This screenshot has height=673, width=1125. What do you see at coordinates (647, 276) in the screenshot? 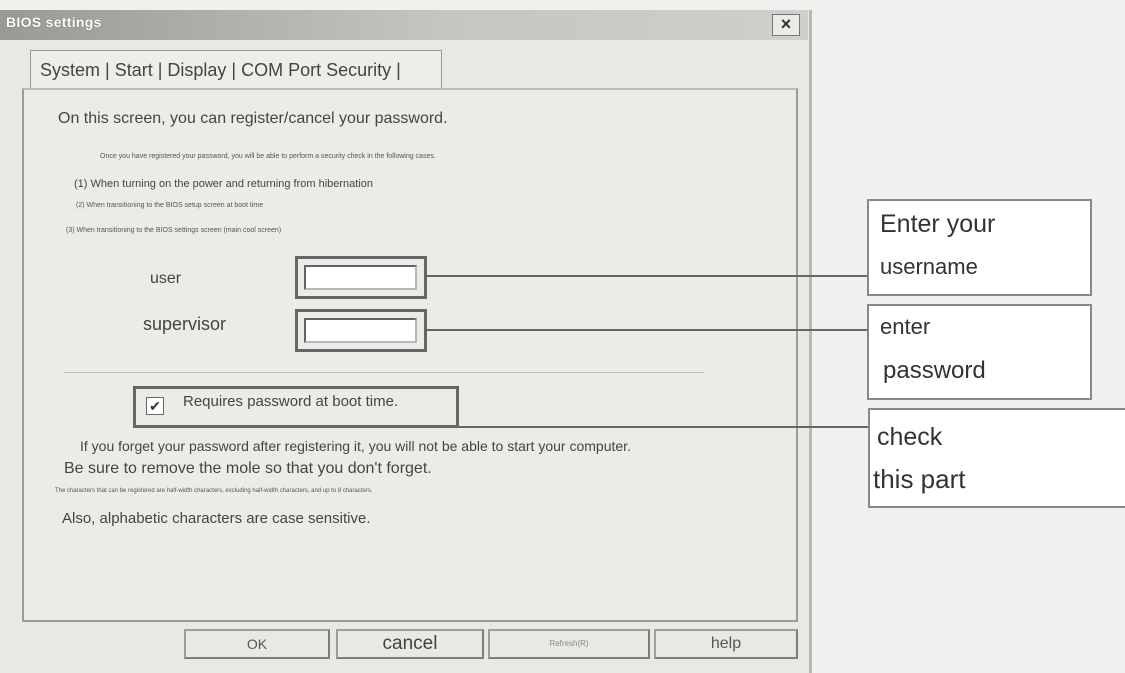
I see `username-connector-line` at bounding box center [647, 276].